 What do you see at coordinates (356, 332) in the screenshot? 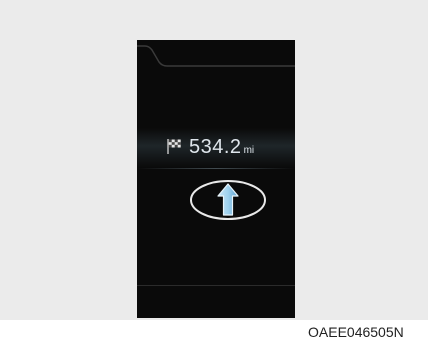
I see `figure-code: OAEE046505N` at bounding box center [356, 332].